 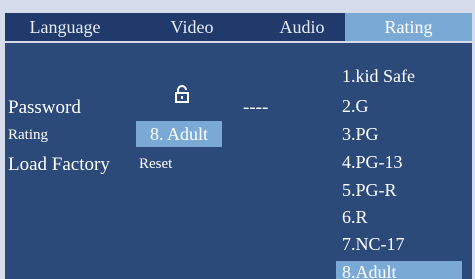 What do you see at coordinates (65, 27) in the screenshot?
I see `tab-language: Language` at bounding box center [65, 27].